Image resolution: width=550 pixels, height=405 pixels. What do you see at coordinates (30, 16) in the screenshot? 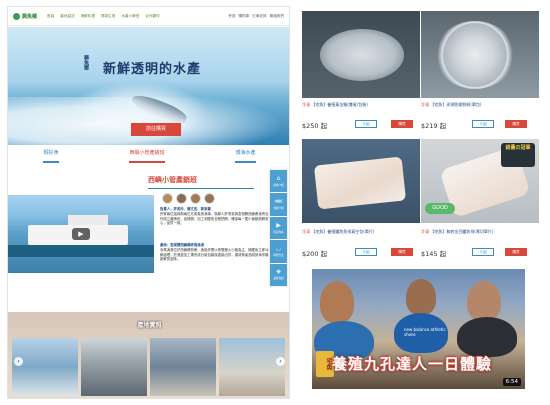
I see `logo-text: 興魚鄉` at bounding box center [30, 16].